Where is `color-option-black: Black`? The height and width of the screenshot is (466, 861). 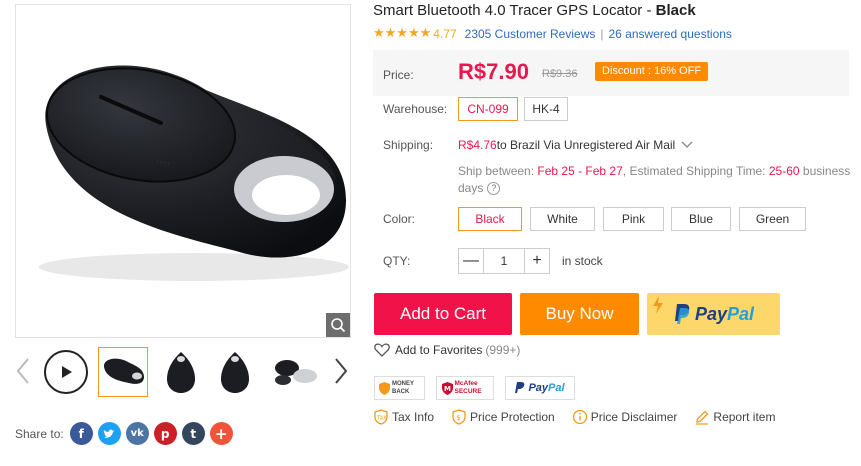 color-option-black: Black is located at coordinates (490, 219).